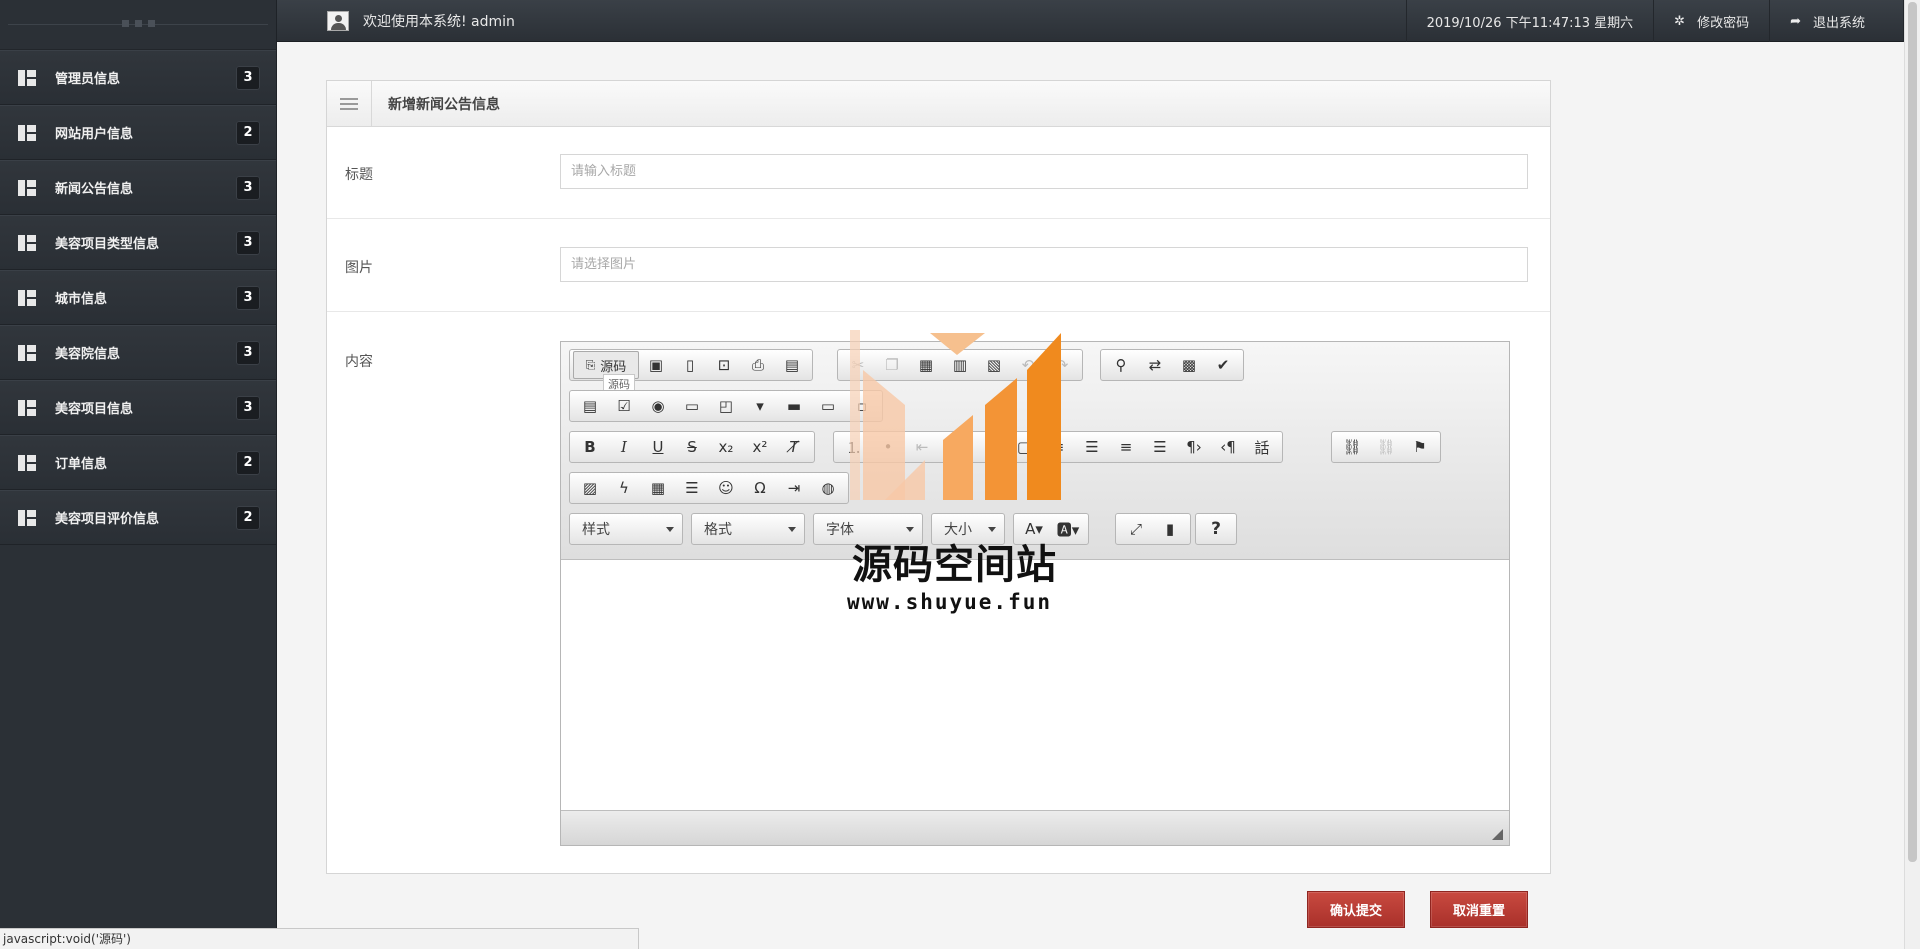  I want to click on vertical-scrollbar, so click(1912, 474).